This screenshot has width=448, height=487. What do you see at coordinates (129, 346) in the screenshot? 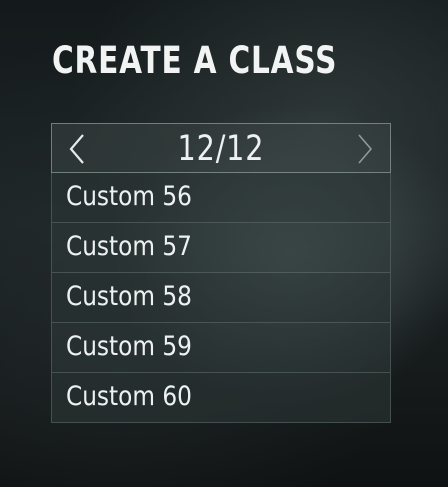
I see `class-label: Custom 59` at bounding box center [129, 346].